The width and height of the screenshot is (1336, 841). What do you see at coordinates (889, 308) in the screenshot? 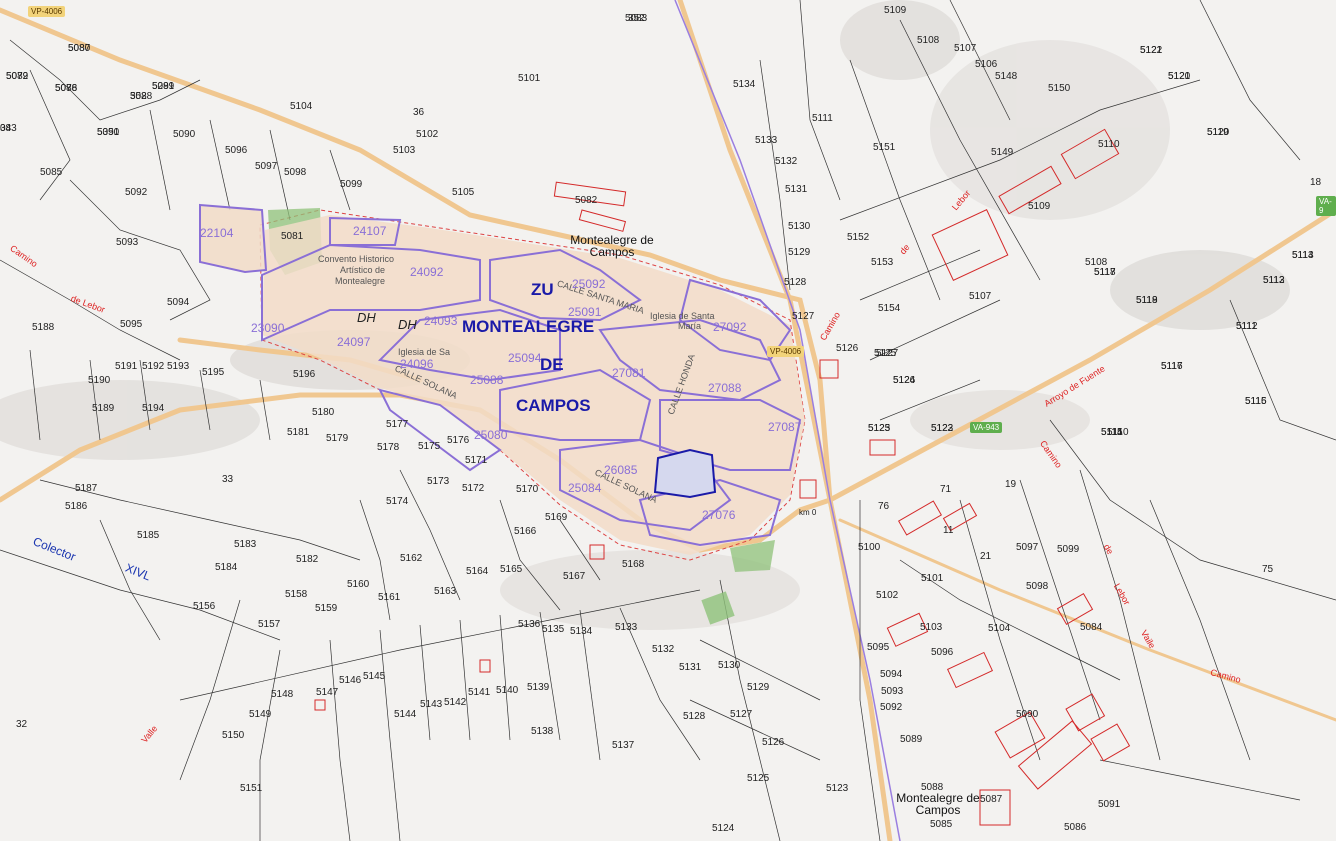
I see `parcel-number: 5154` at bounding box center [889, 308].